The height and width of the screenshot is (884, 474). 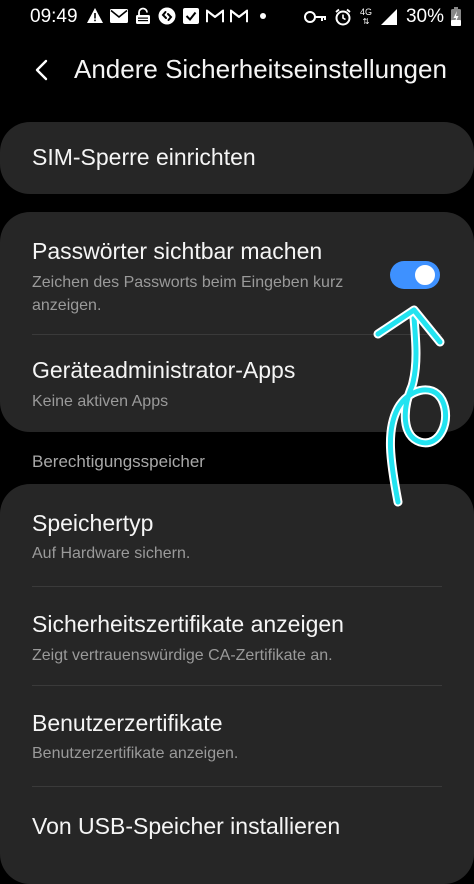 What do you see at coordinates (111, 553) in the screenshot?
I see `storage-type-subtitle: Auf Hardware sichern.` at bounding box center [111, 553].